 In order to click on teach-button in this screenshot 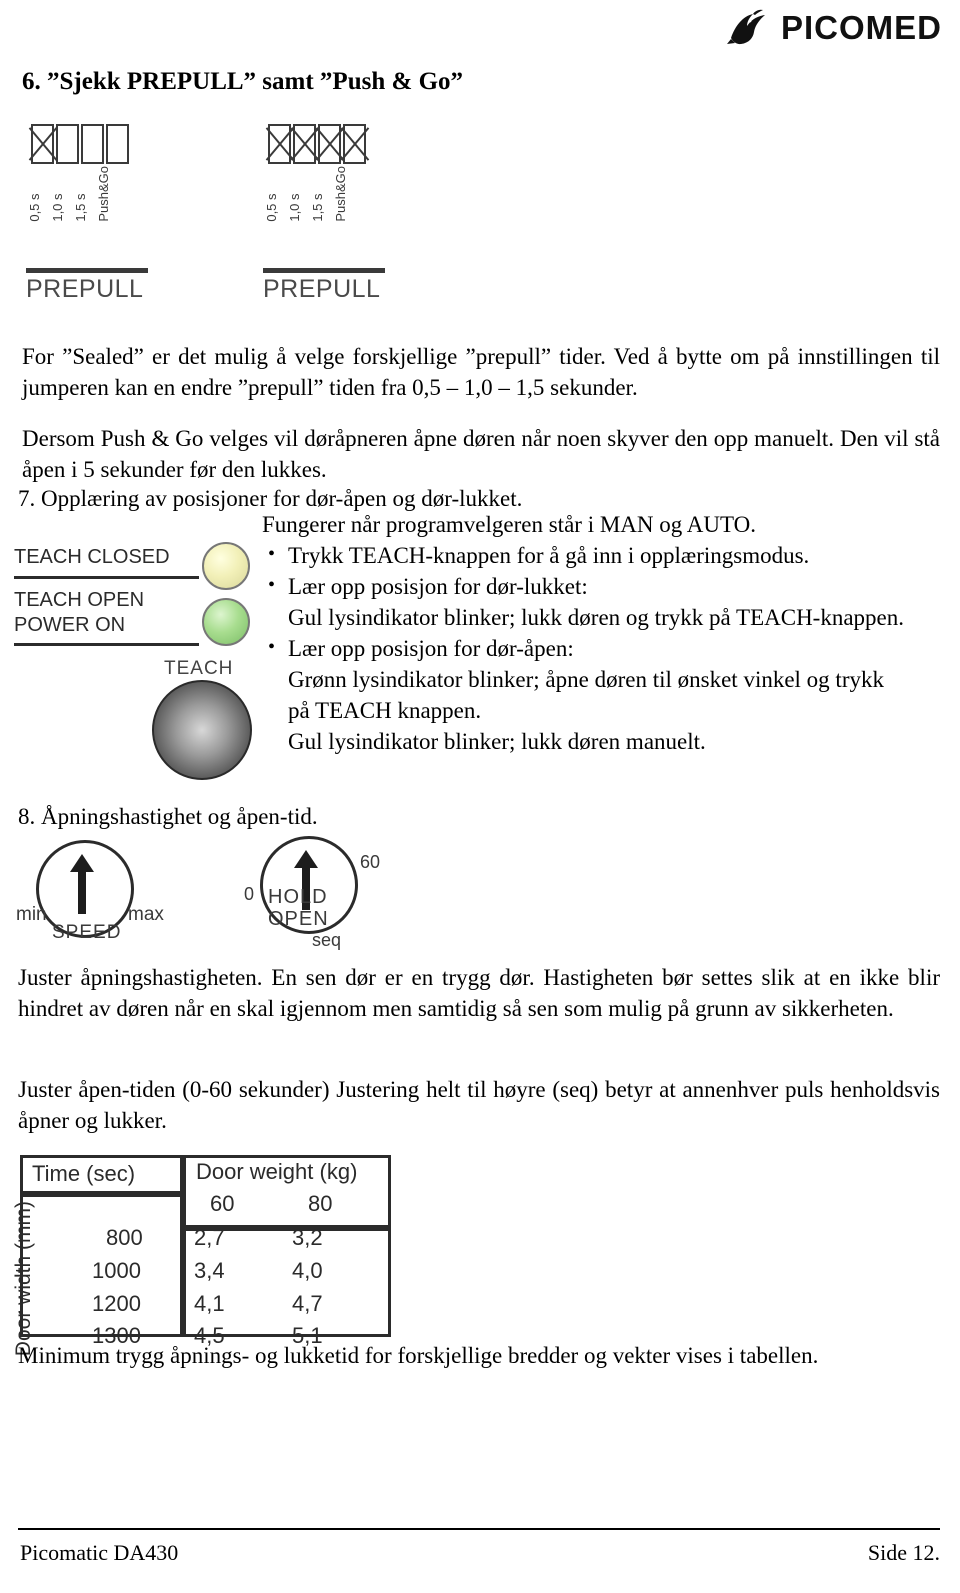, I will do `click(202, 730)`.